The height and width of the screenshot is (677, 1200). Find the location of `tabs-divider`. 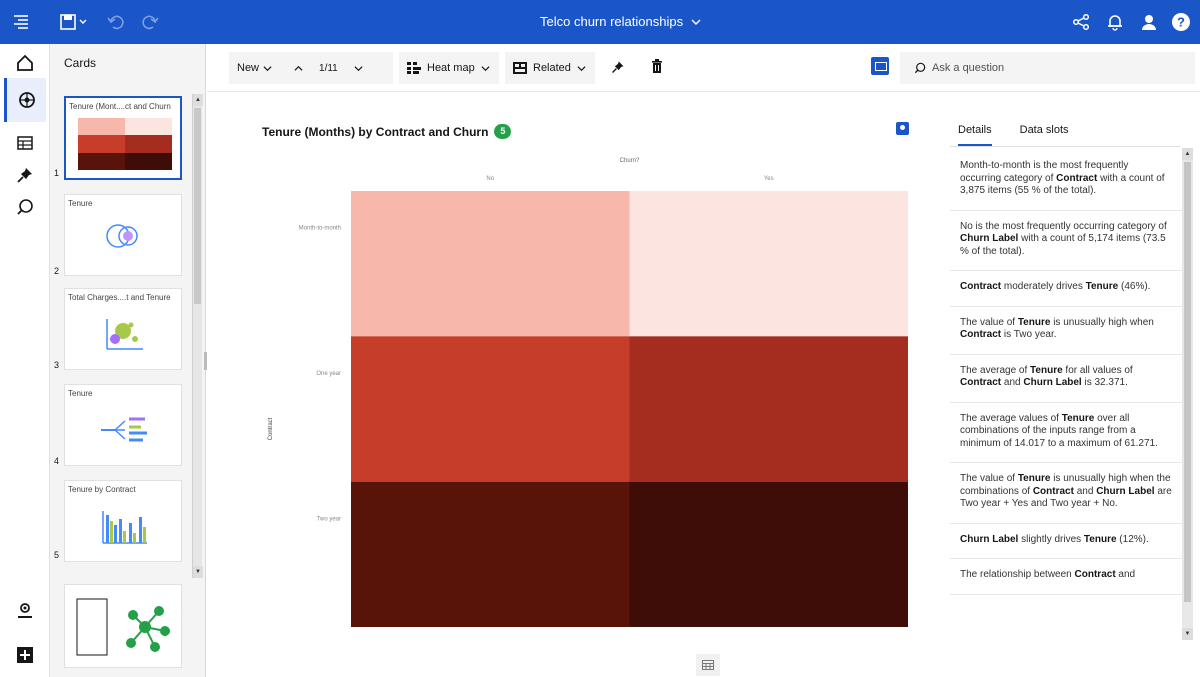

tabs-divider is located at coordinates (1065, 146).